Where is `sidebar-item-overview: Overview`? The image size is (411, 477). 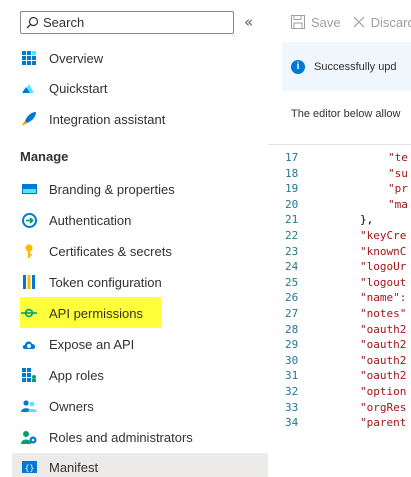
sidebar-item-overview: Overview is located at coordinates (134, 58).